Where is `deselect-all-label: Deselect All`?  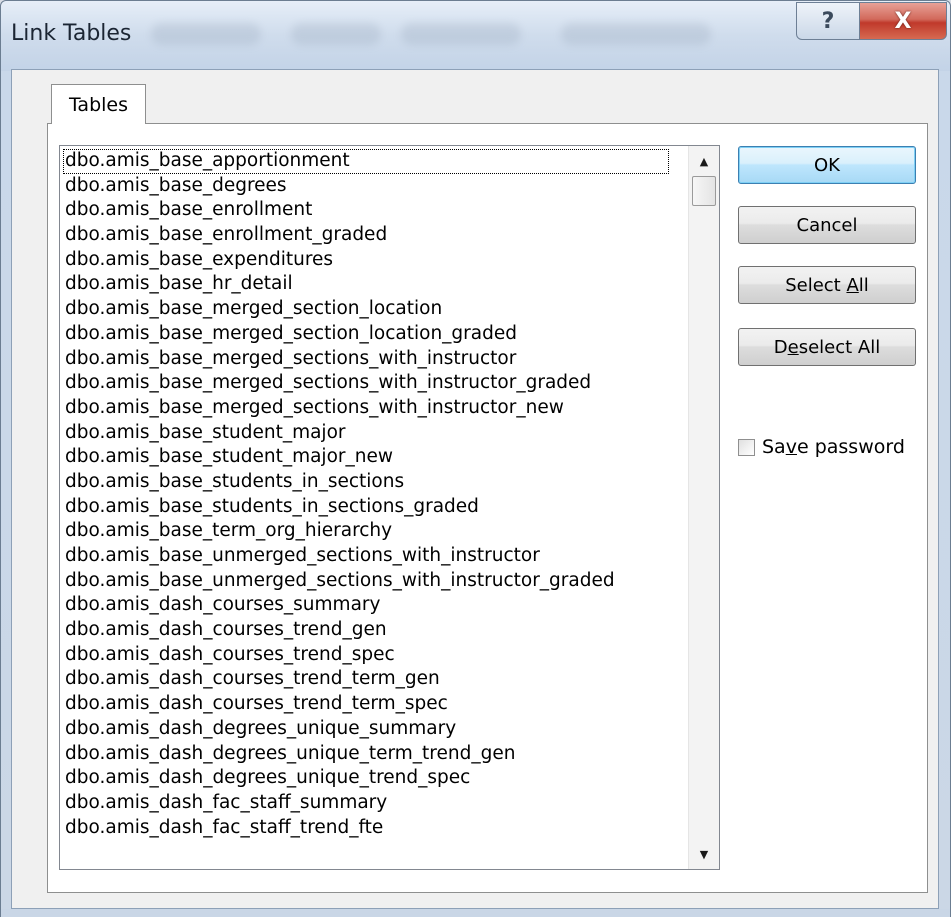
deselect-all-label: Deselect All is located at coordinates (827, 347).